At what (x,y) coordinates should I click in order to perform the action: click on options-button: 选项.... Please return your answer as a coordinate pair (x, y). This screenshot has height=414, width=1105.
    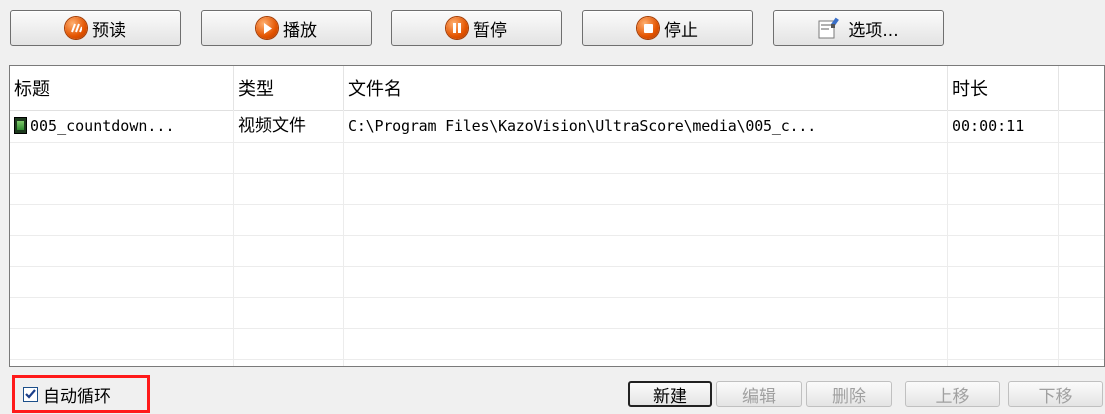
    Looking at the image, I should click on (858, 28).